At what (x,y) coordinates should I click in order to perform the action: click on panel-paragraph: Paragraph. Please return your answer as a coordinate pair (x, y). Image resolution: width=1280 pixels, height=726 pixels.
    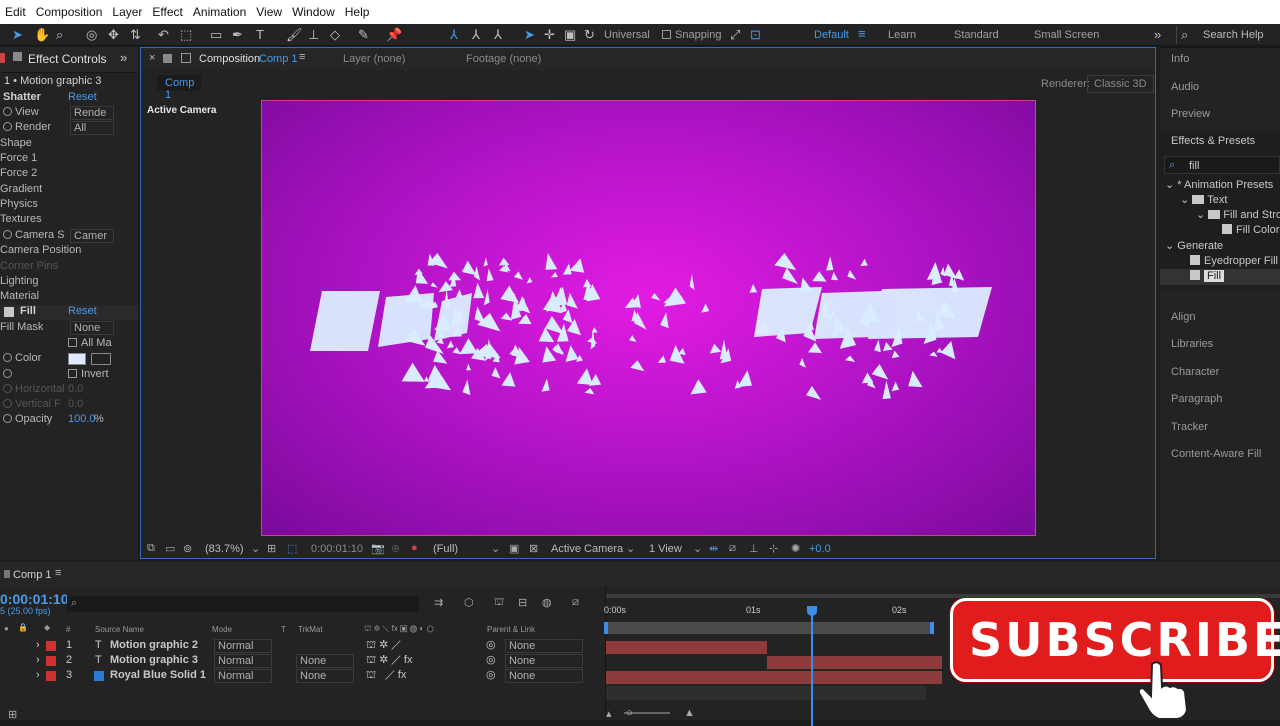
    Looking at the image, I should click on (1196, 399).